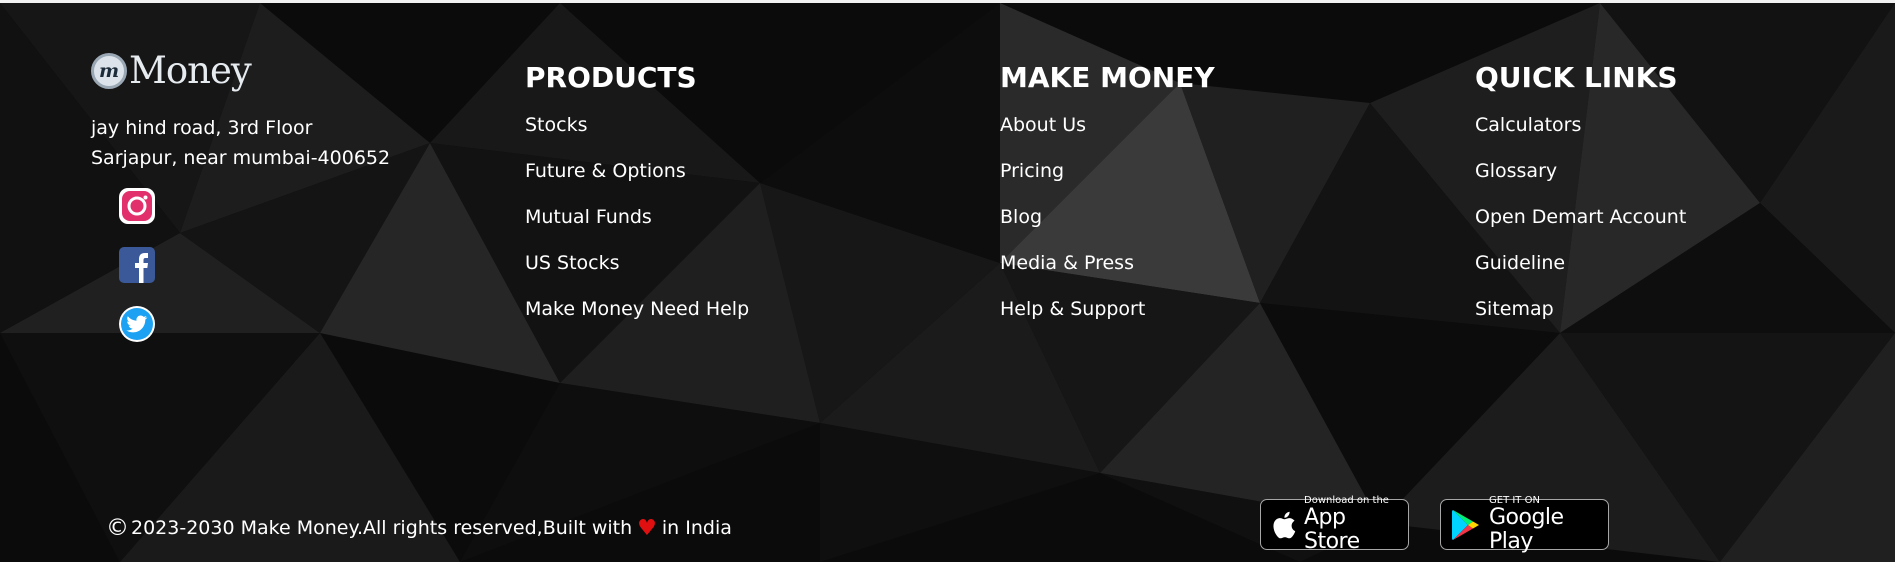 This screenshot has width=1895, height=562. What do you see at coordinates (1107, 217) in the screenshot?
I see `footer-link-blog: Blog` at bounding box center [1107, 217].